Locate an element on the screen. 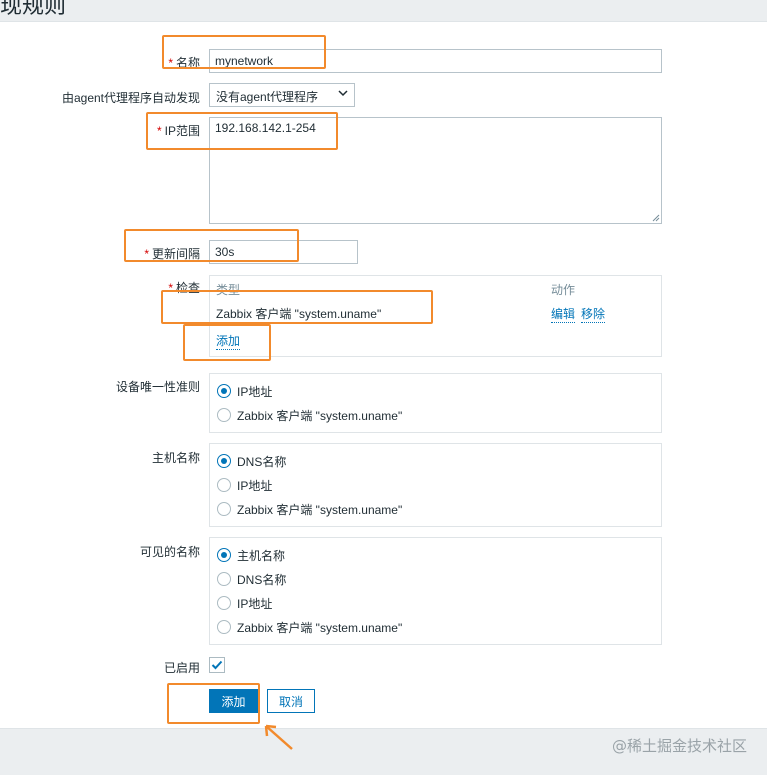 The image size is (767, 775). update-interval-label: * 更新间隔 is located at coordinates (172, 254).